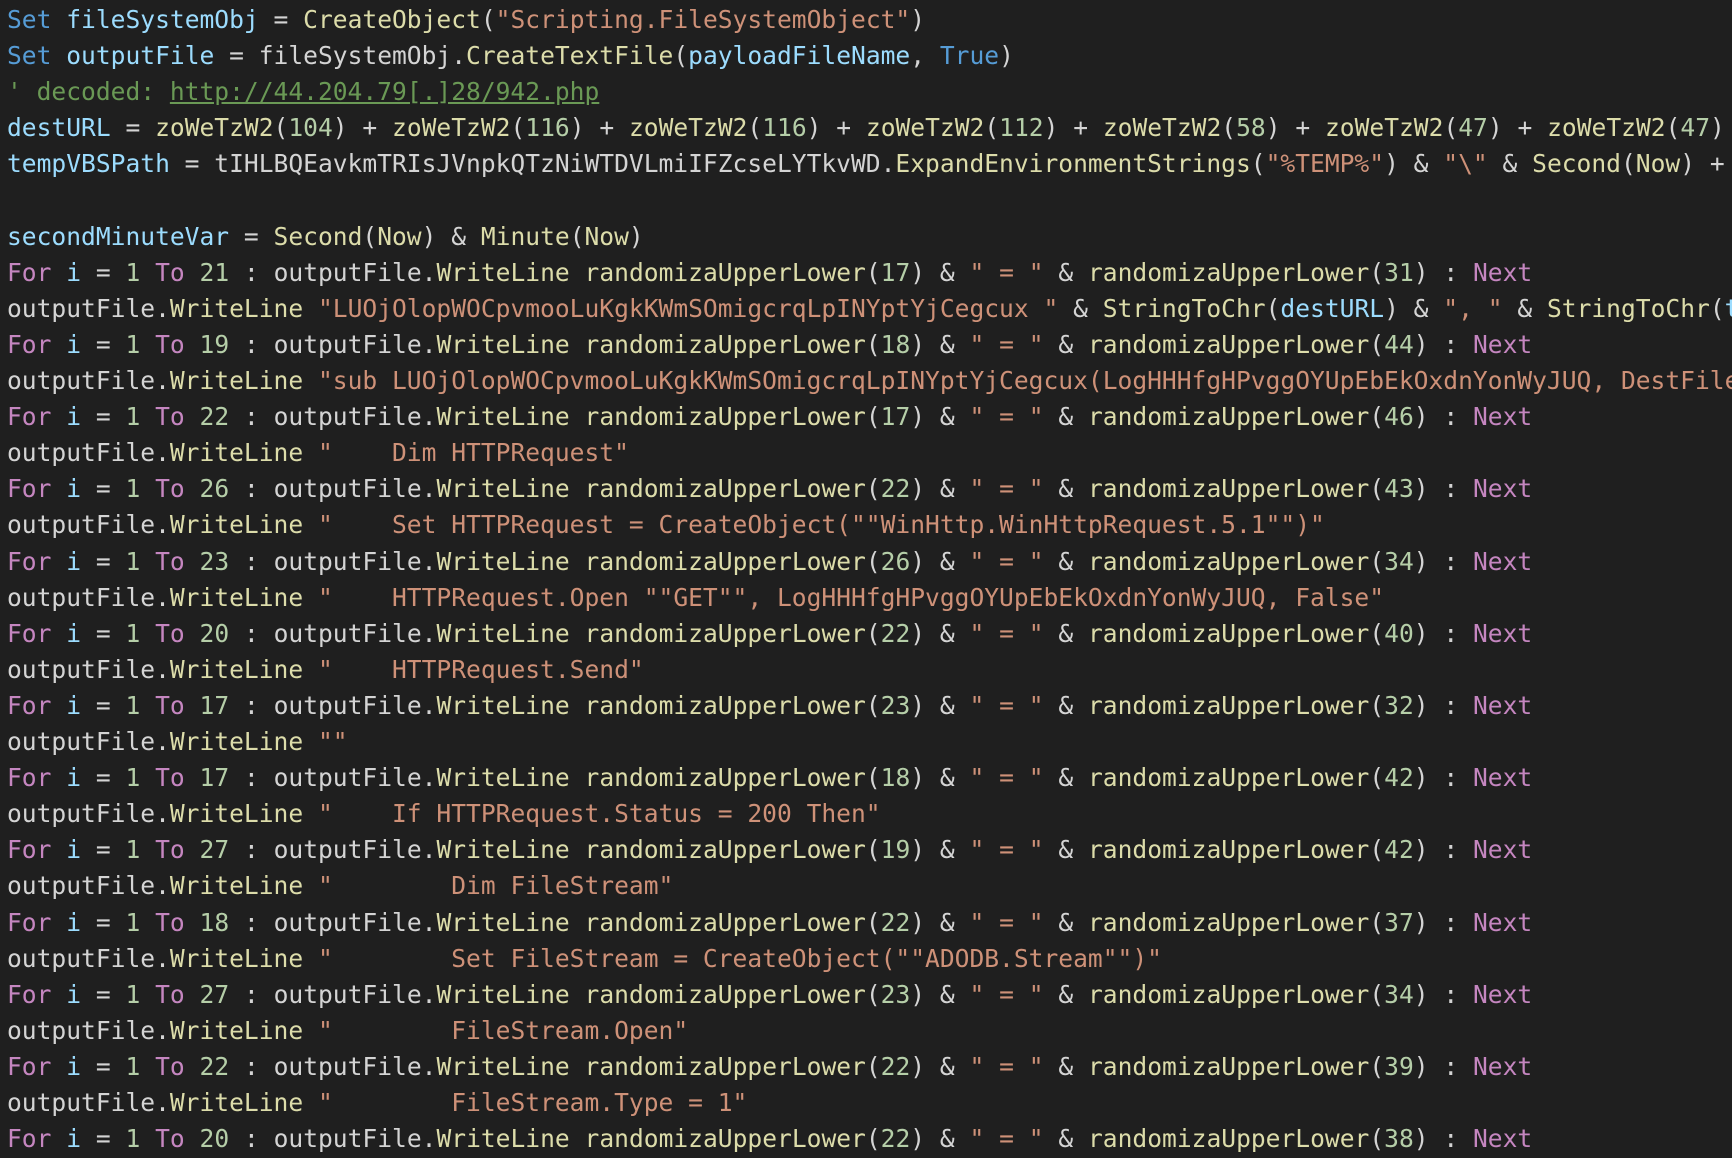  Describe the element at coordinates (1399, 633) in the screenshot. I see `code-token-num: 40` at that location.